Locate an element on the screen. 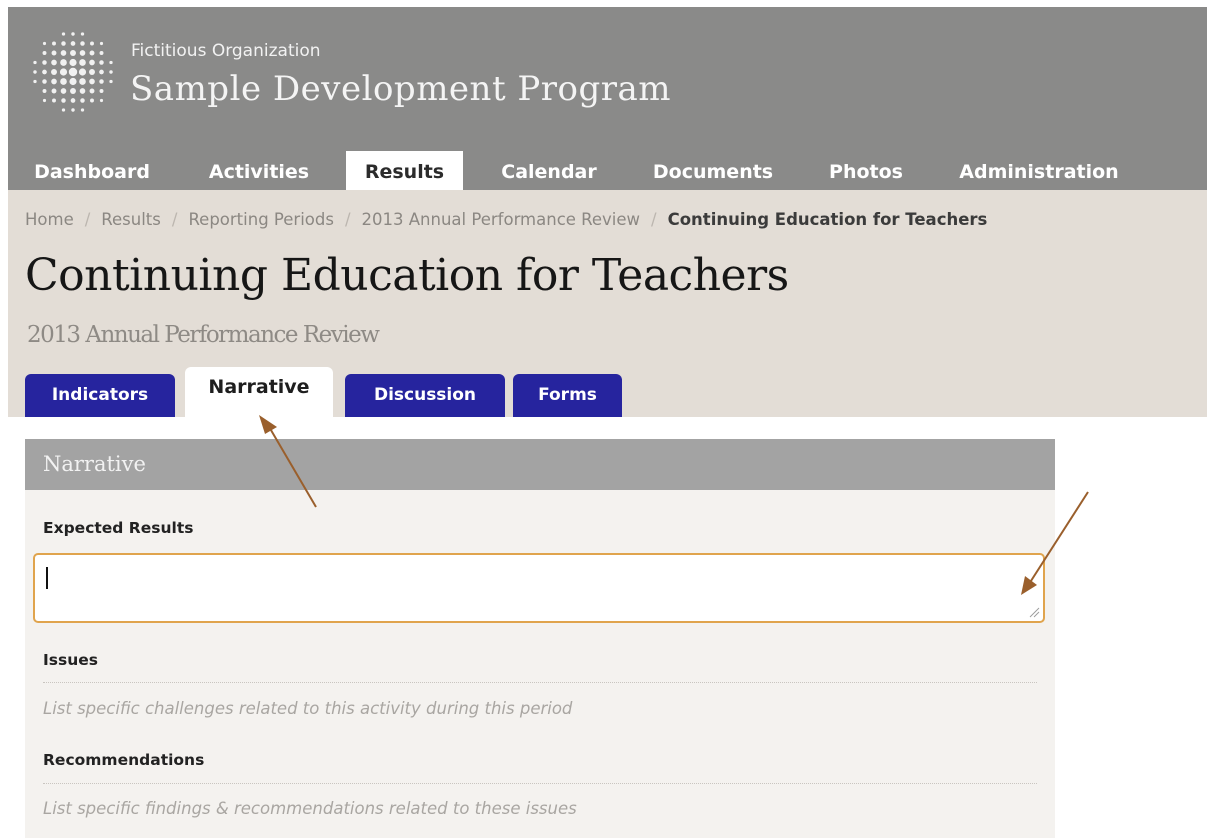 The image size is (1207, 838). nav-calendar: Calendar is located at coordinates (549, 170).